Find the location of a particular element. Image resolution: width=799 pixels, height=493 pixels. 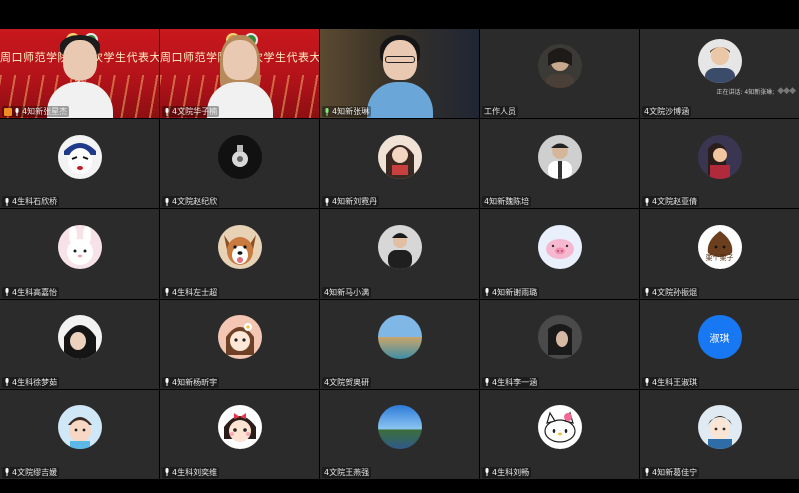

participant-name: 4文院贺奥研 is located at coordinates (347, 382).